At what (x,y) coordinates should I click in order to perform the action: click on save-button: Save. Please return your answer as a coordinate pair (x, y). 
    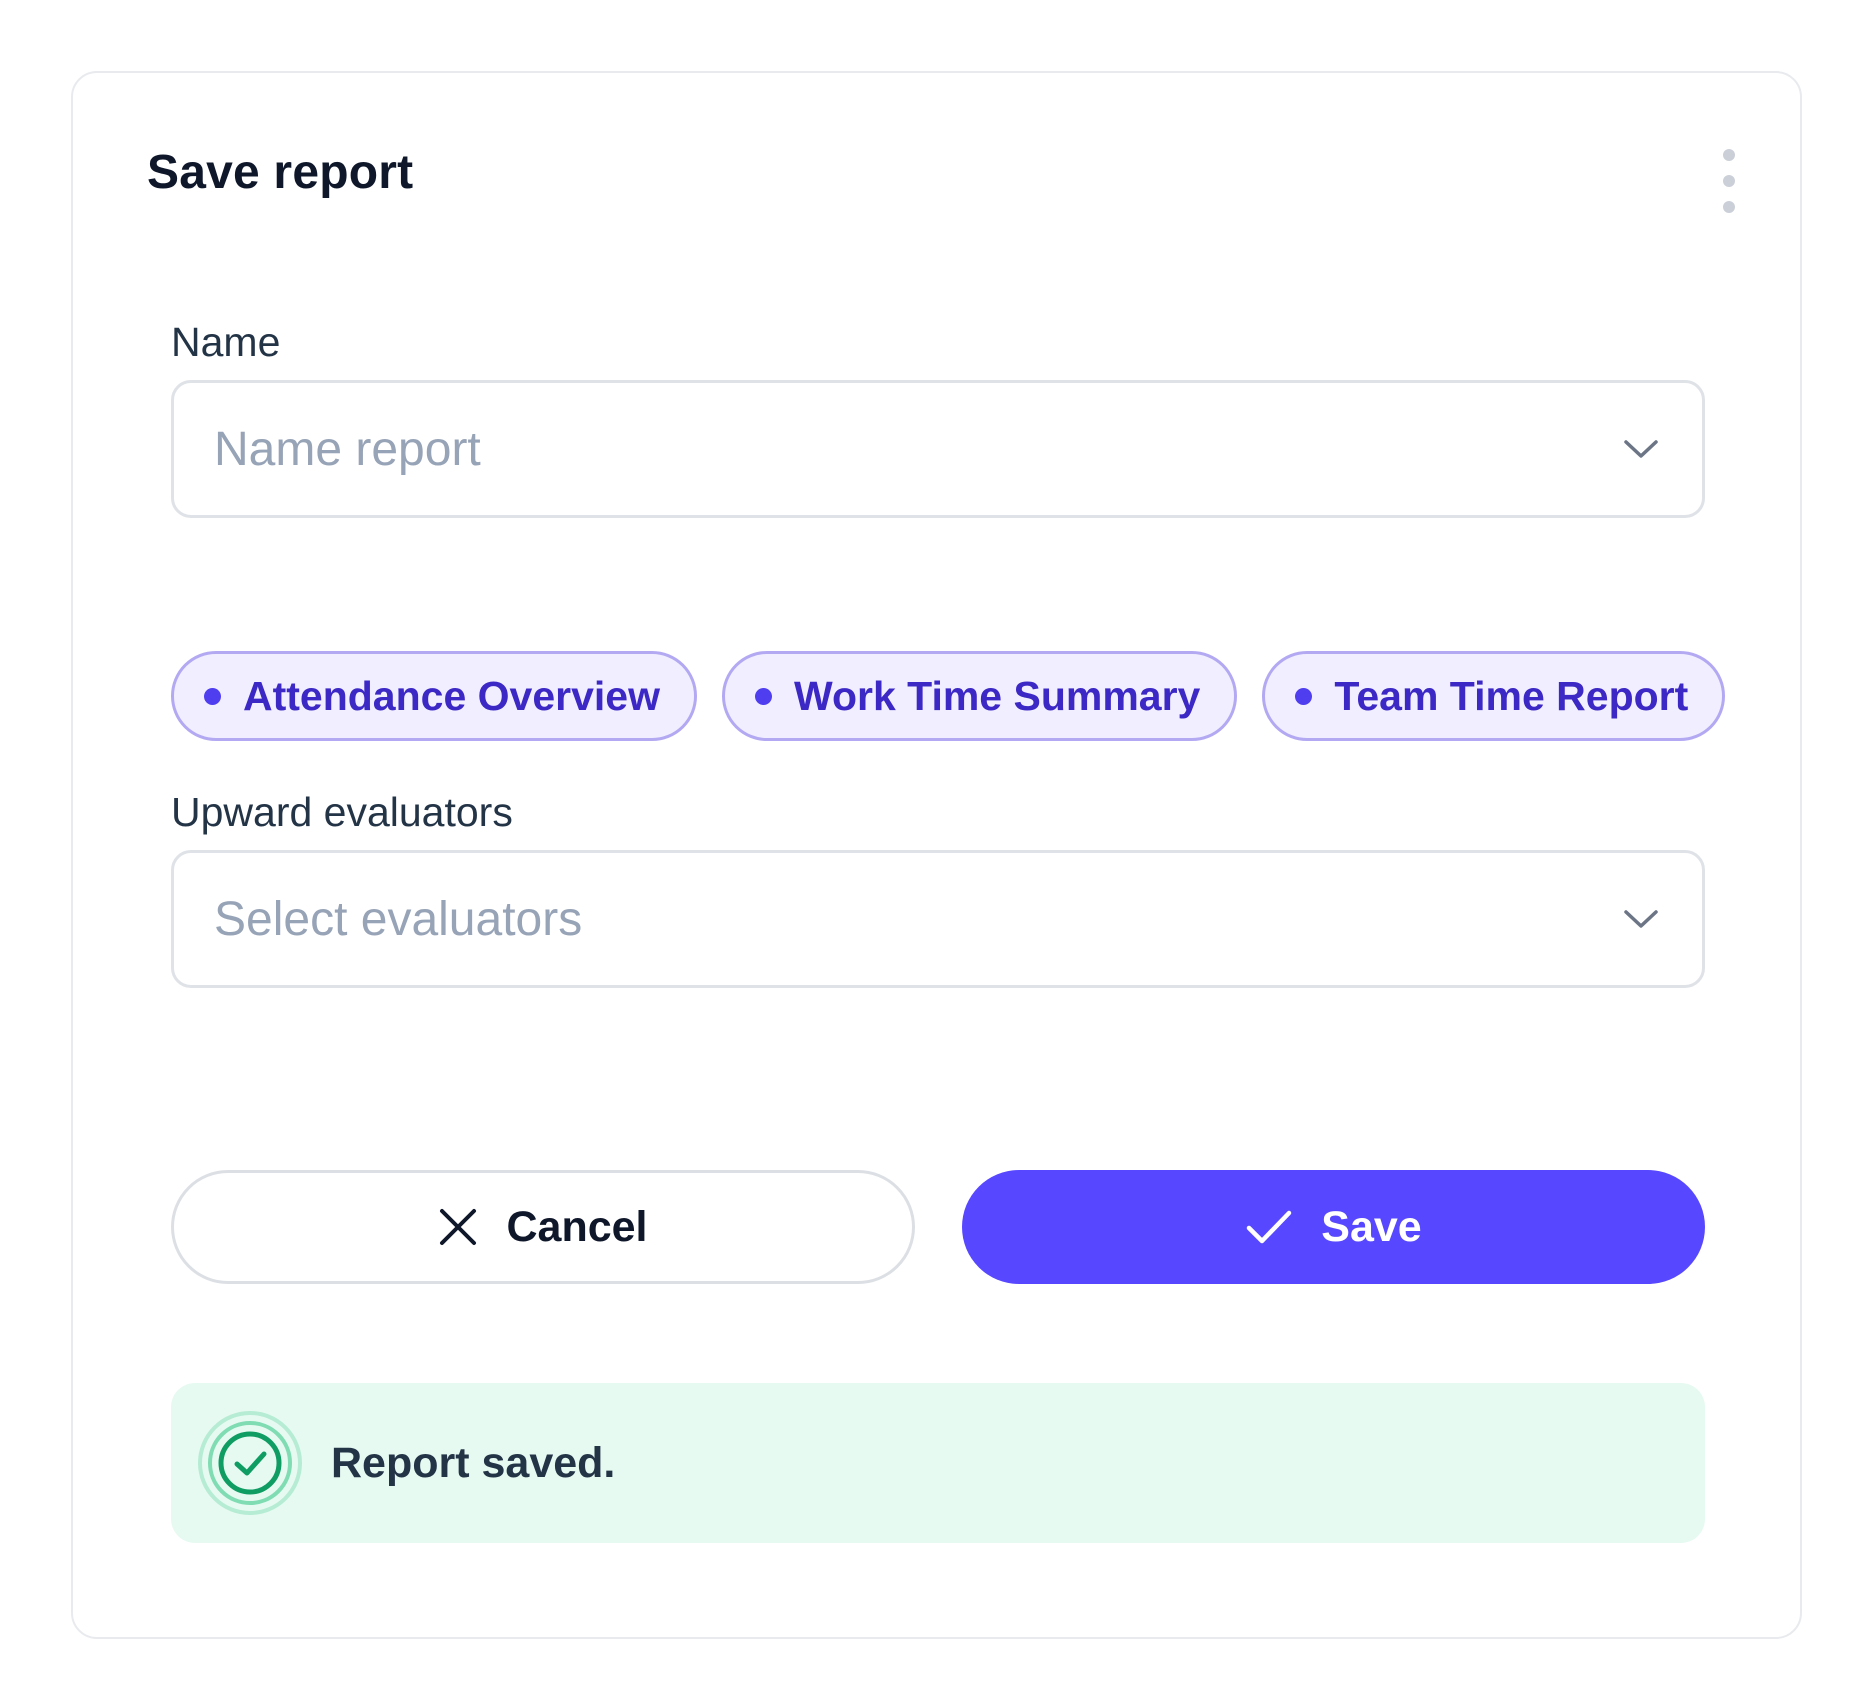
    Looking at the image, I should click on (1333, 1227).